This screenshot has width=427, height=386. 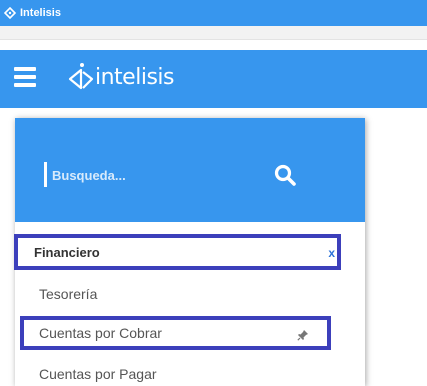 What do you see at coordinates (331, 253) in the screenshot?
I see `close-section-button: x` at bounding box center [331, 253].